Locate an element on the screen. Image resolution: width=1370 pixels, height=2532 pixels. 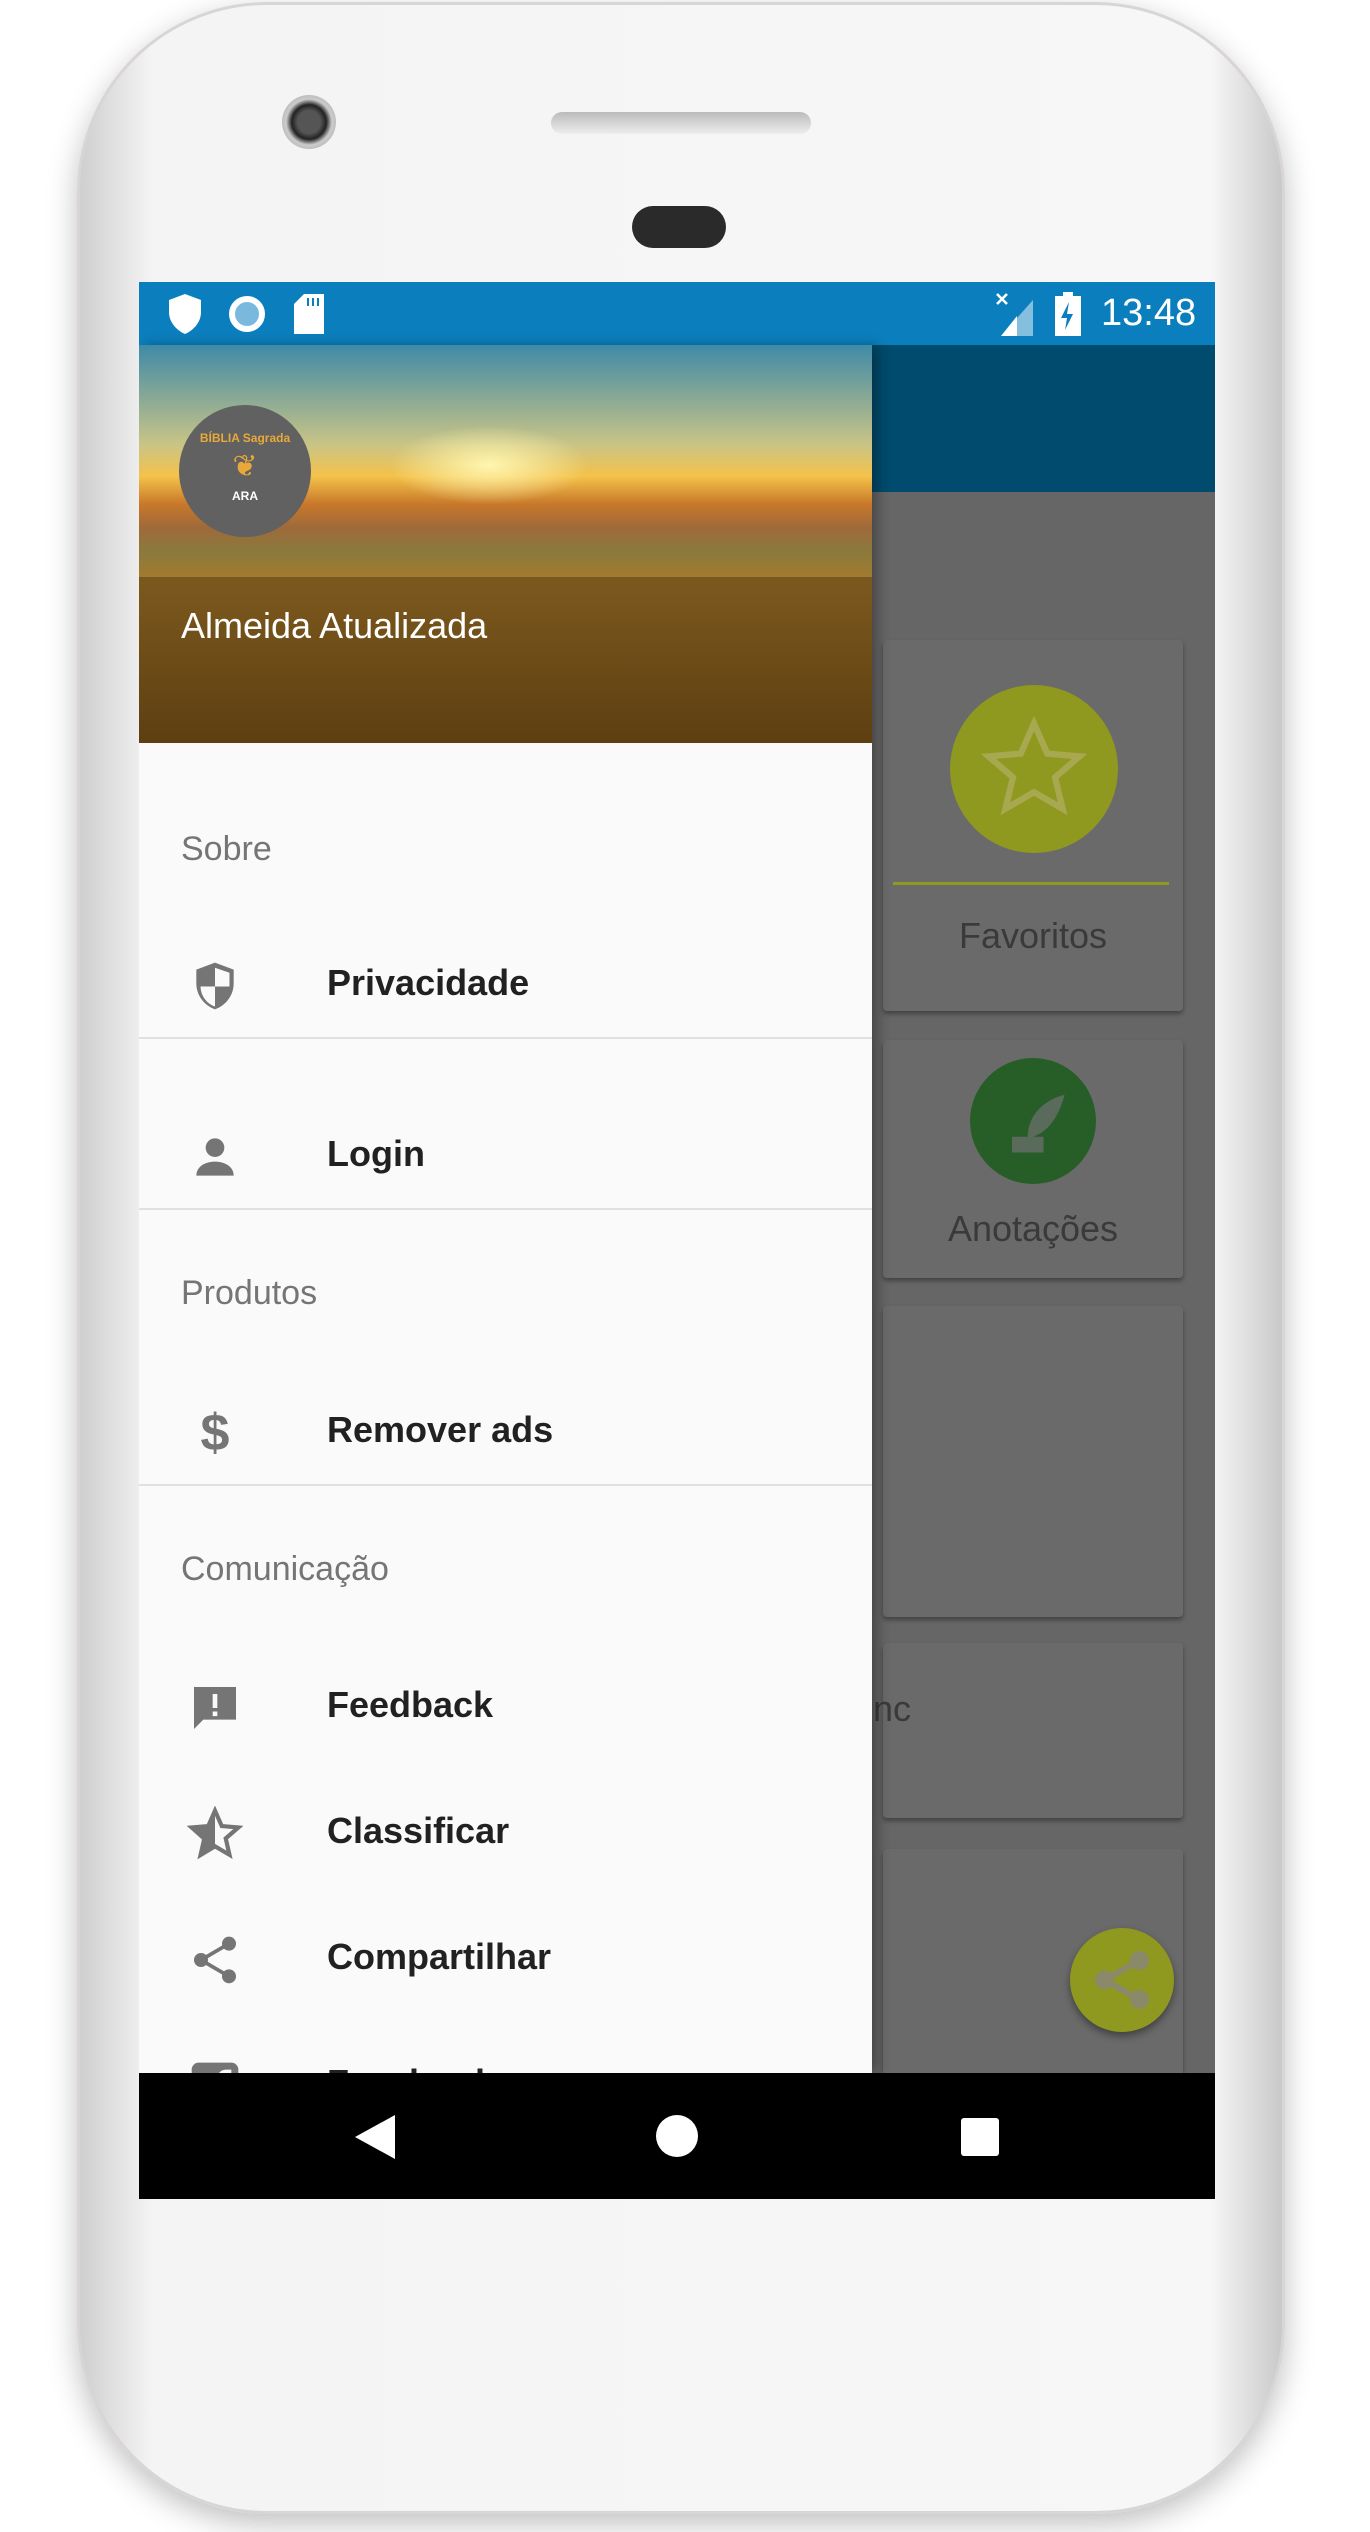
app-logo: BÍBLIA Sagrada ❦ ARA is located at coordinates (245, 471).